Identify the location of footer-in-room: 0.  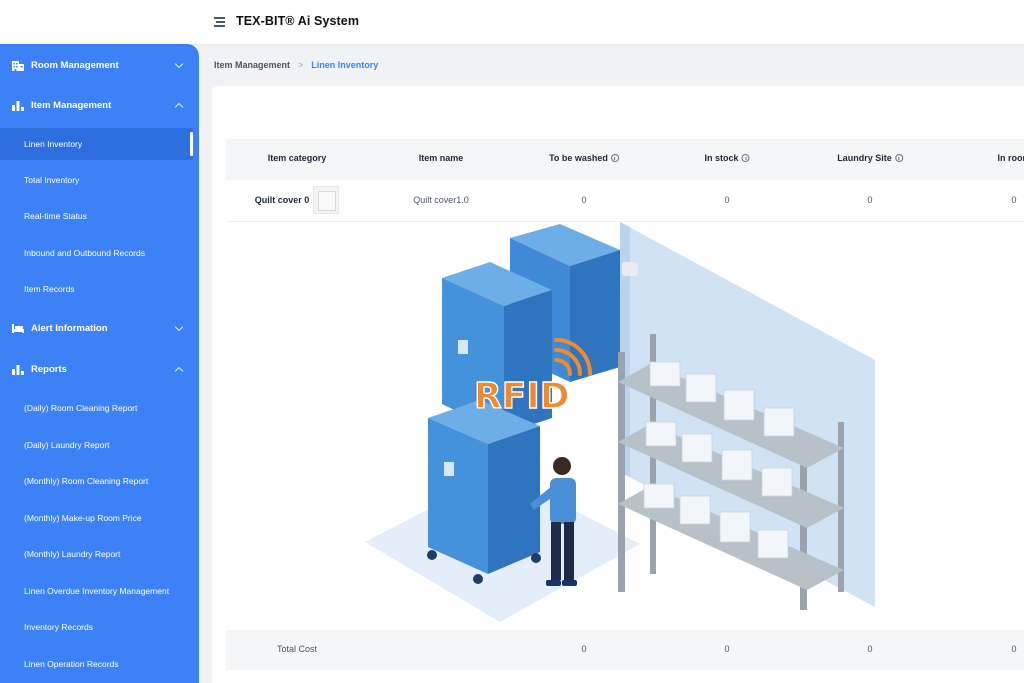
(1014, 649).